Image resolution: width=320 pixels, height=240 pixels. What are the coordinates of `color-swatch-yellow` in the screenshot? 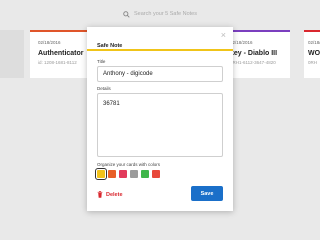 It's located at (101, 174).